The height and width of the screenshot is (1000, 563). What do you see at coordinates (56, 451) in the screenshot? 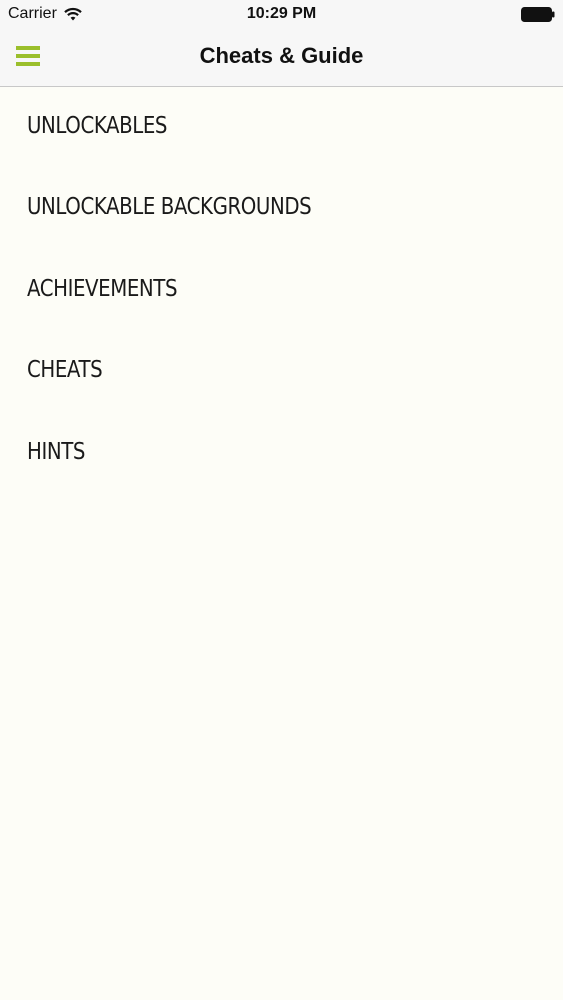
I see `menu-item-label: HINTS` at bounding box center [56, 451].